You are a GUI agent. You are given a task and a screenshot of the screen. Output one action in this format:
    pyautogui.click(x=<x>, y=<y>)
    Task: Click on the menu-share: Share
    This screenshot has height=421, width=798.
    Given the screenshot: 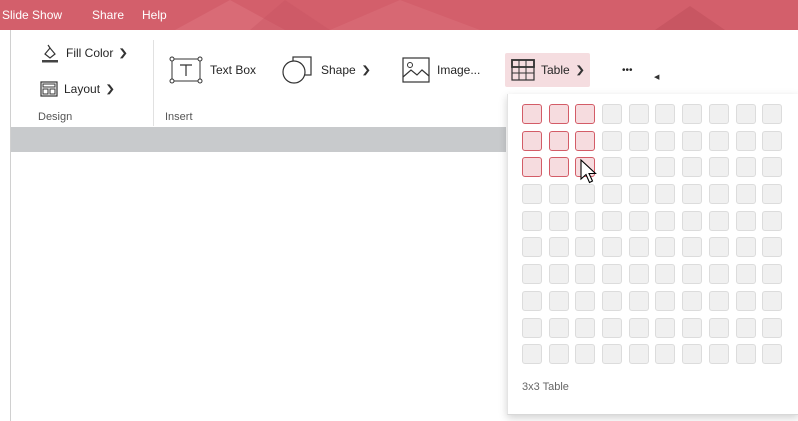 What is the action you would take?
    pyautogui.click(x=108, y=15)
    